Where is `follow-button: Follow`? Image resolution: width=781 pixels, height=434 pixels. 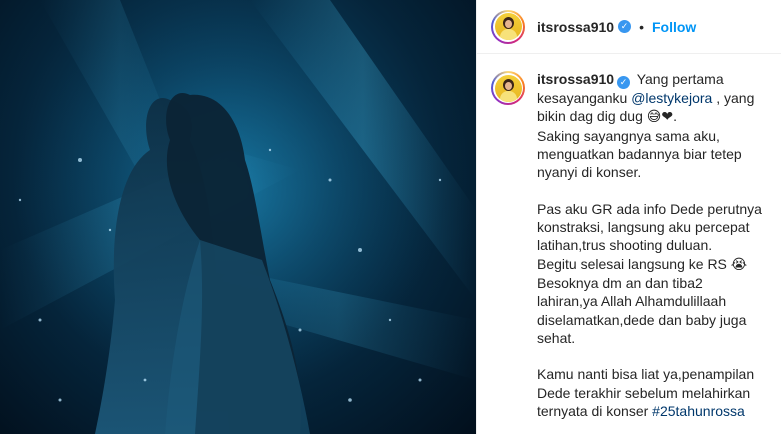 follow-button: Follow is located at coordinates (674, 27).